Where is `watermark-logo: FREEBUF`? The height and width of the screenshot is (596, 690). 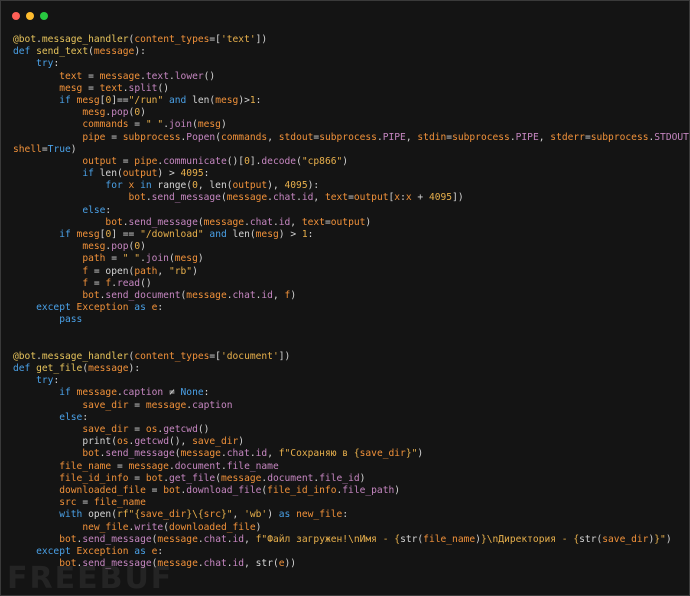
watermark-logo: FREEBUF is located at coordinates (90, 578).